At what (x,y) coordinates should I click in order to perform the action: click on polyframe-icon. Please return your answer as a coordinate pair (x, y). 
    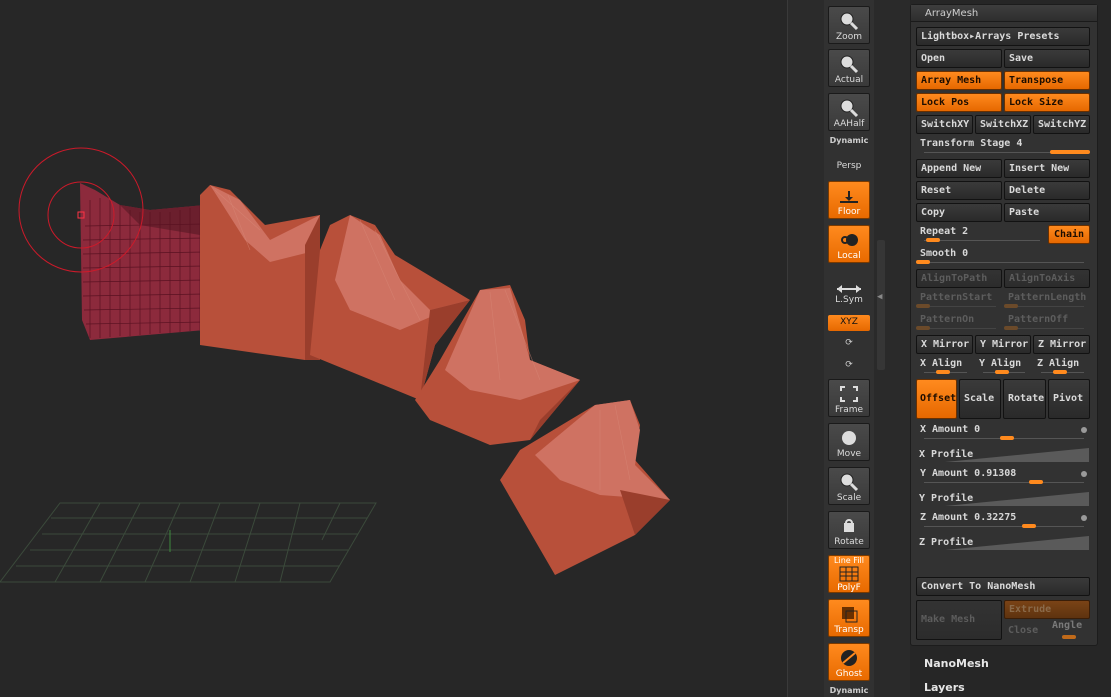
    Looking at the image, I should click on (849, 574).